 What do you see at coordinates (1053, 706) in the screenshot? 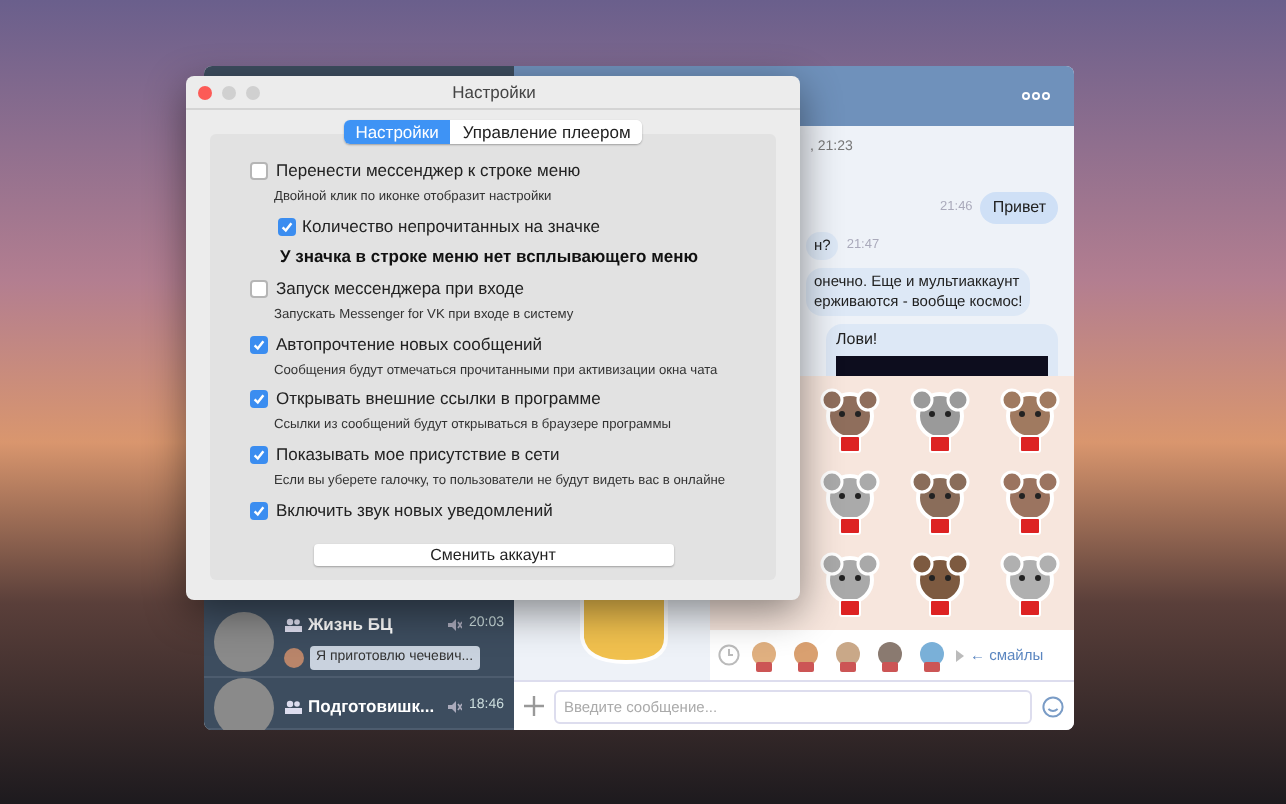
I see `smile-icon` at bounding box center [1053, 706].